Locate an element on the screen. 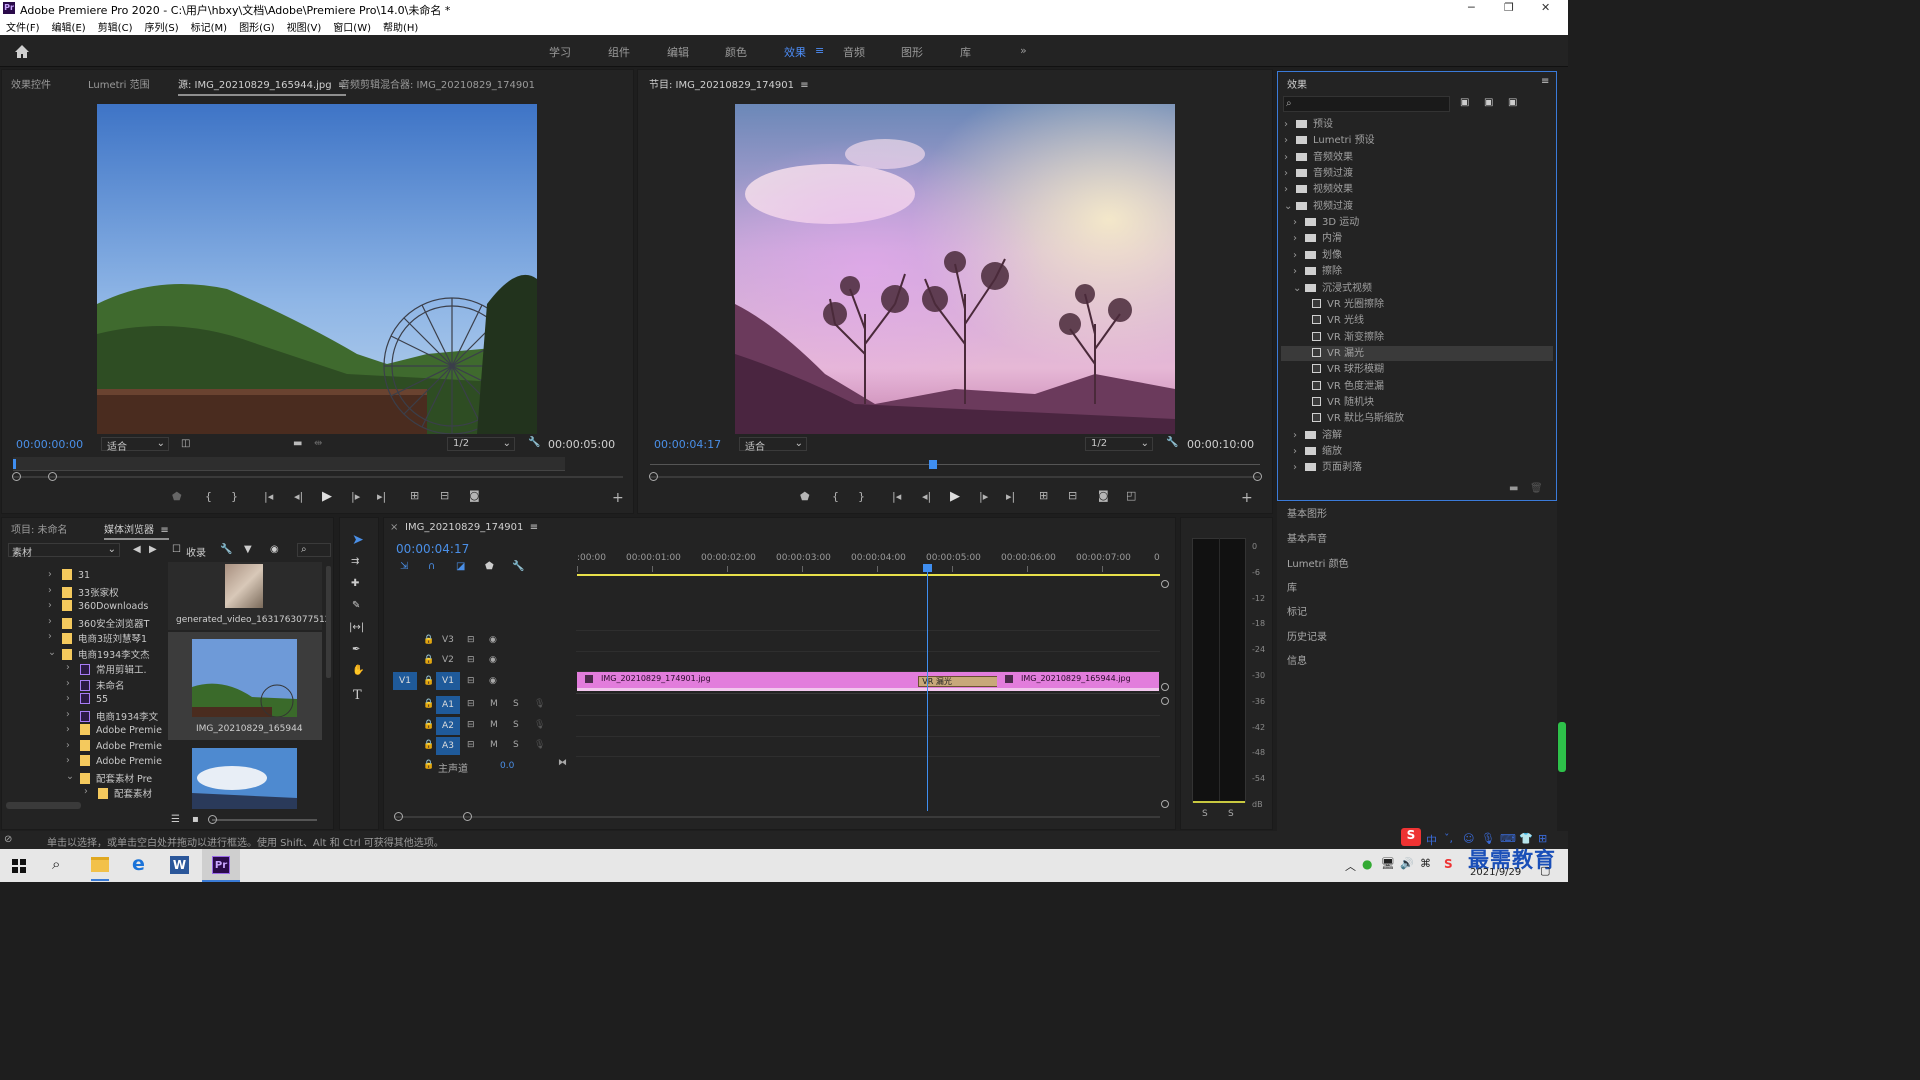  tray-security-icon: ● is located at coordinates (1367, 864).